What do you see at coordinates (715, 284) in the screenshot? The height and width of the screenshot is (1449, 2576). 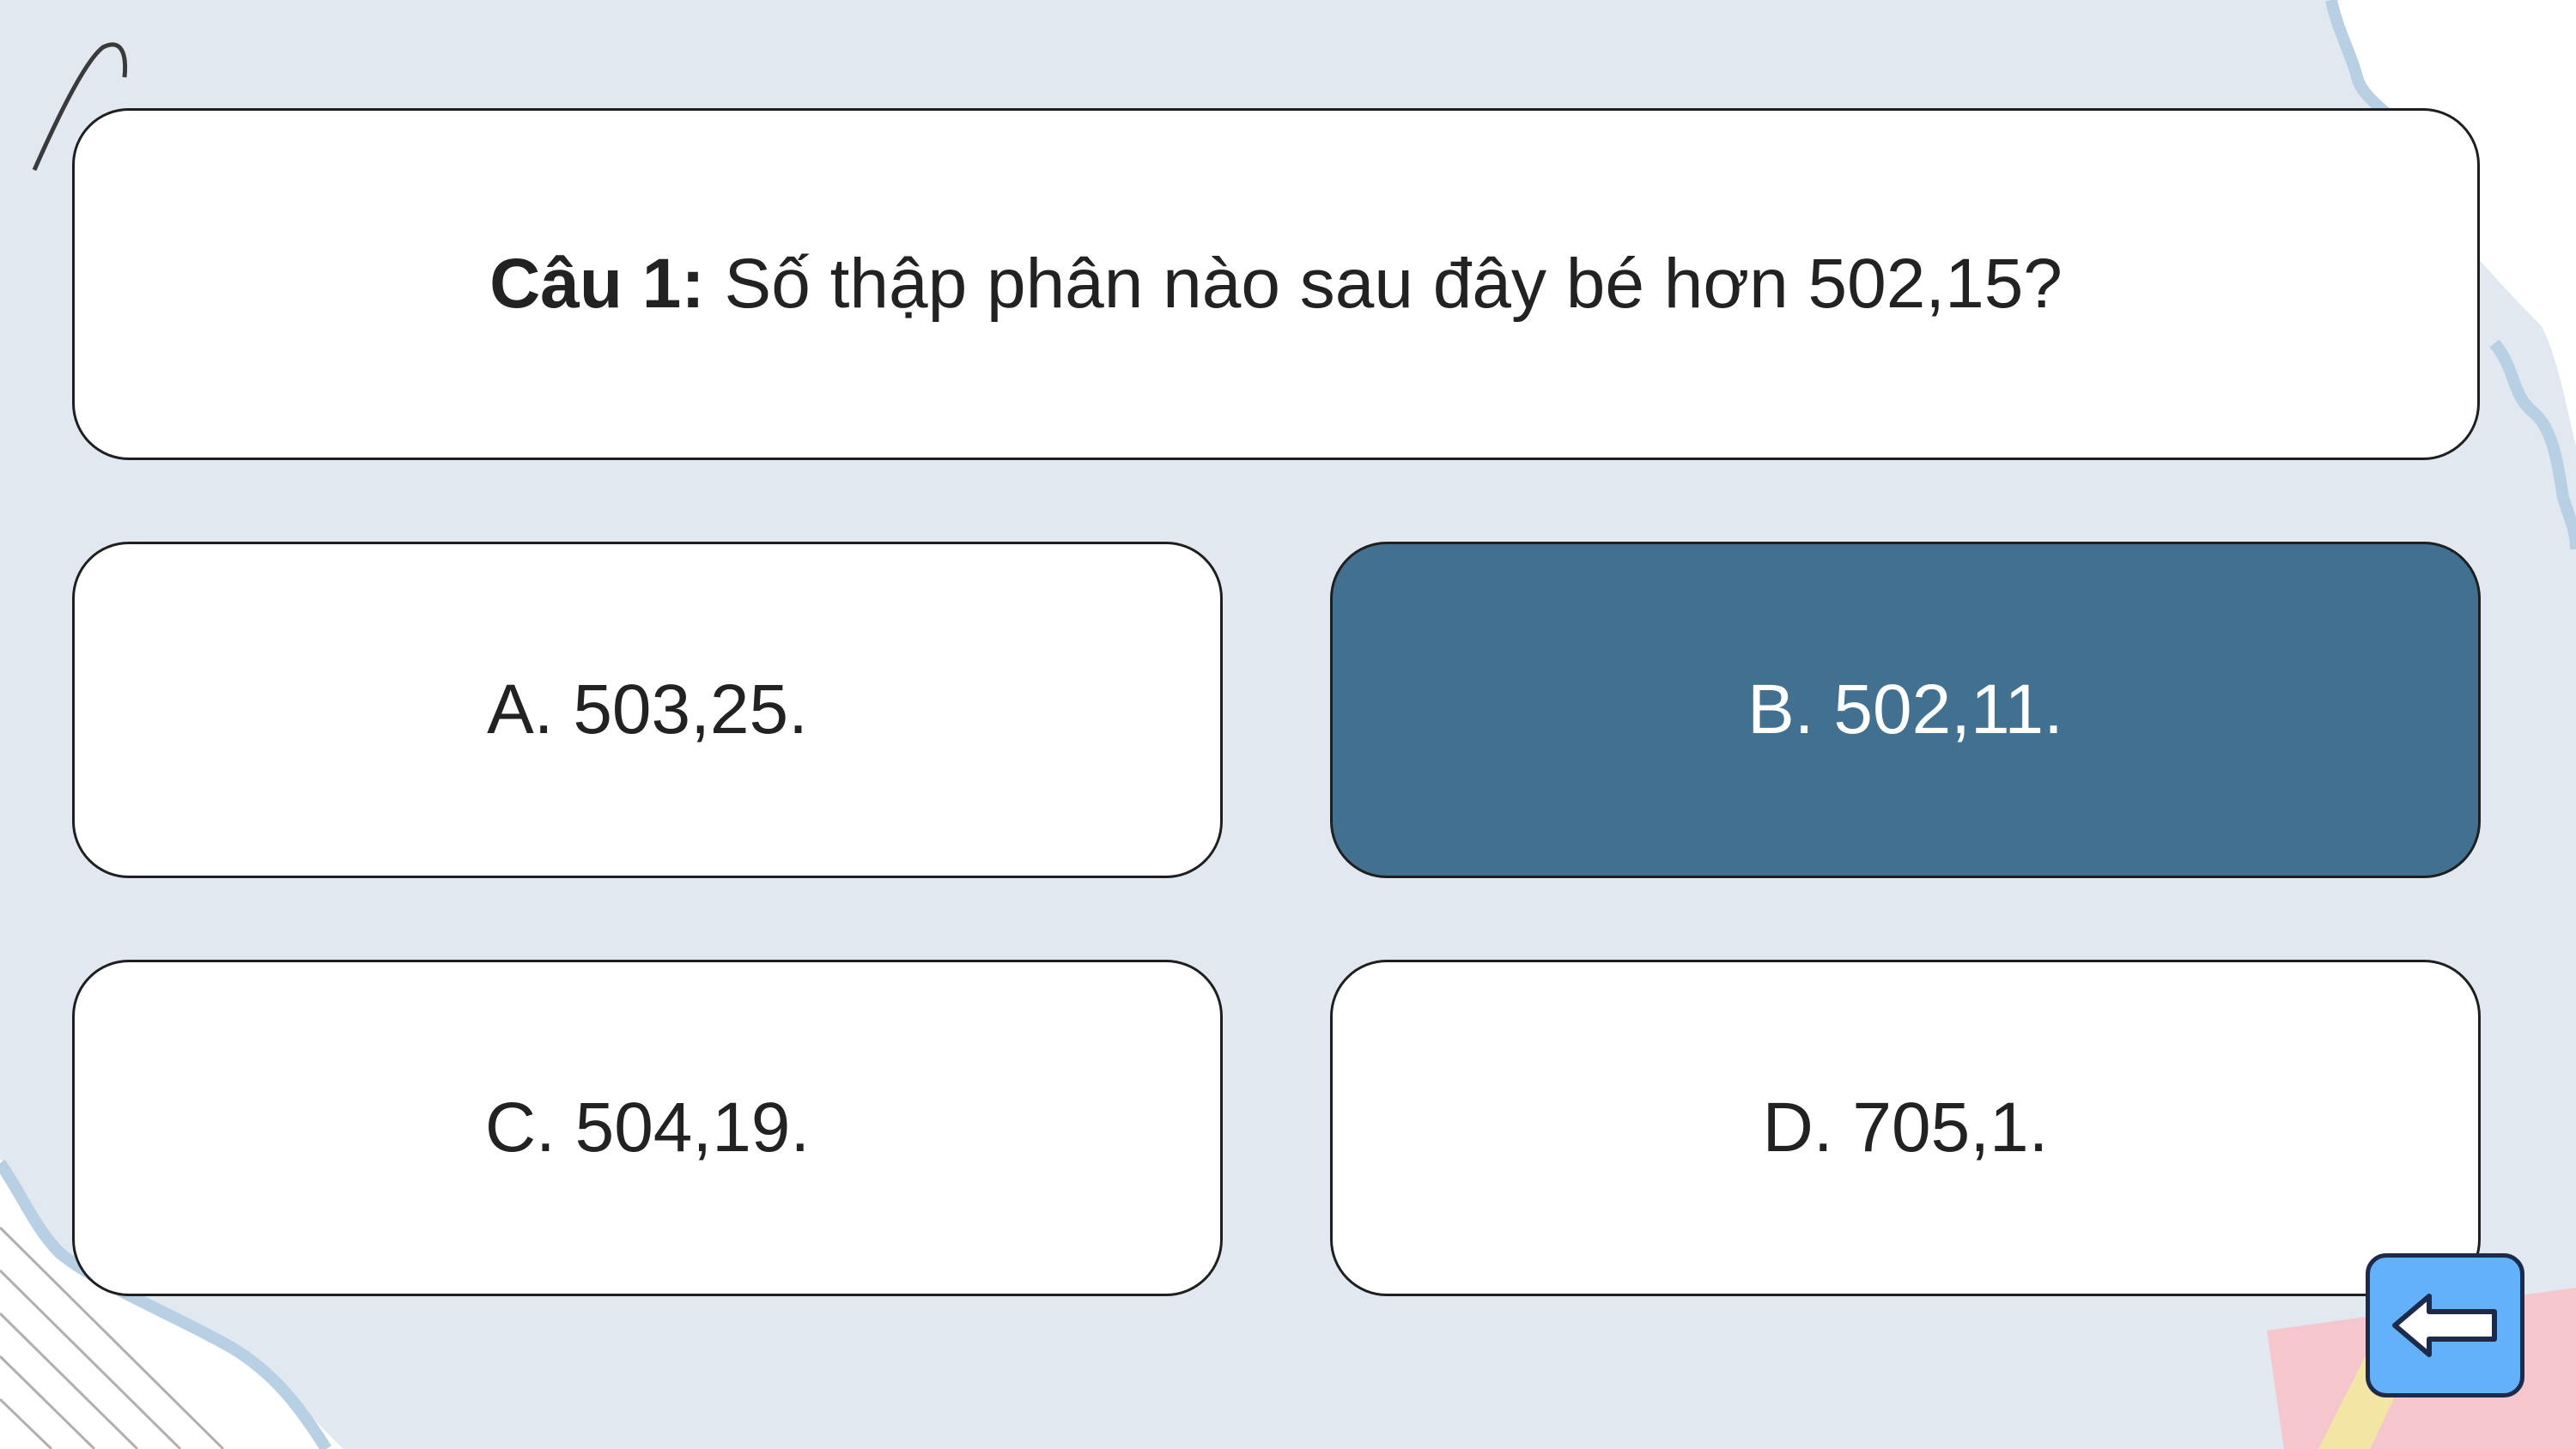 I see `question-spacer` at bounding box center [715, 284].